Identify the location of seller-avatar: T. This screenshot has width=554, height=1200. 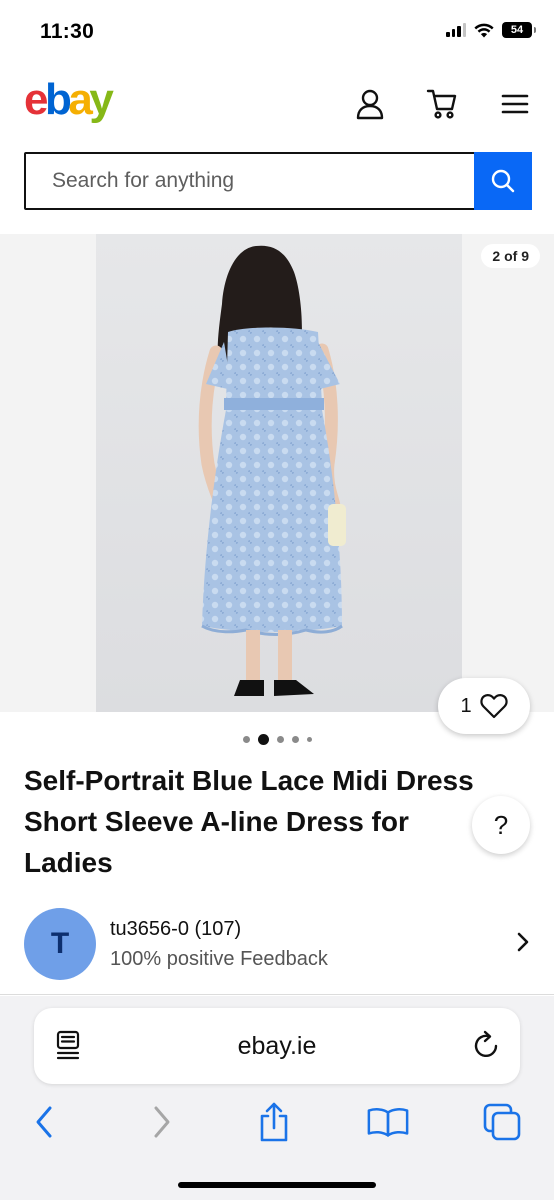
(60, 944).